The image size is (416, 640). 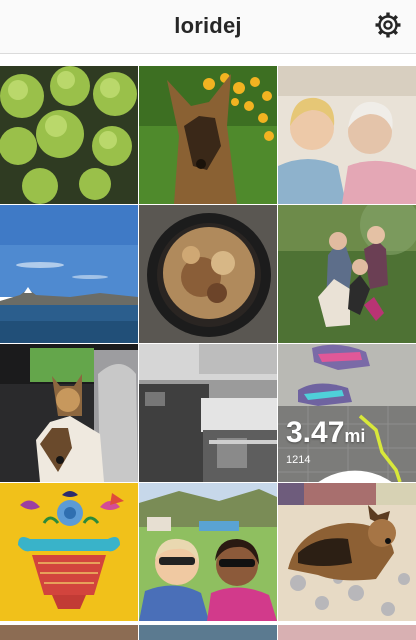 I want to click on gear-icon, so click(x=388, y=25).